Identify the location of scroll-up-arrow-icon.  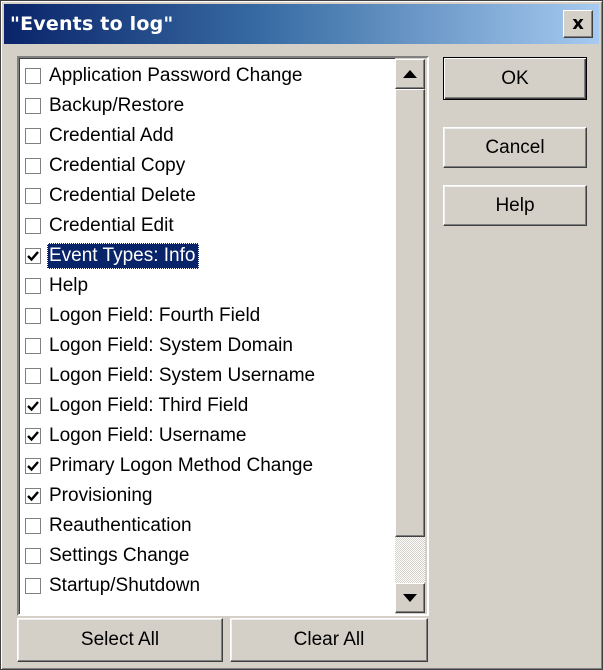
(410, 74).